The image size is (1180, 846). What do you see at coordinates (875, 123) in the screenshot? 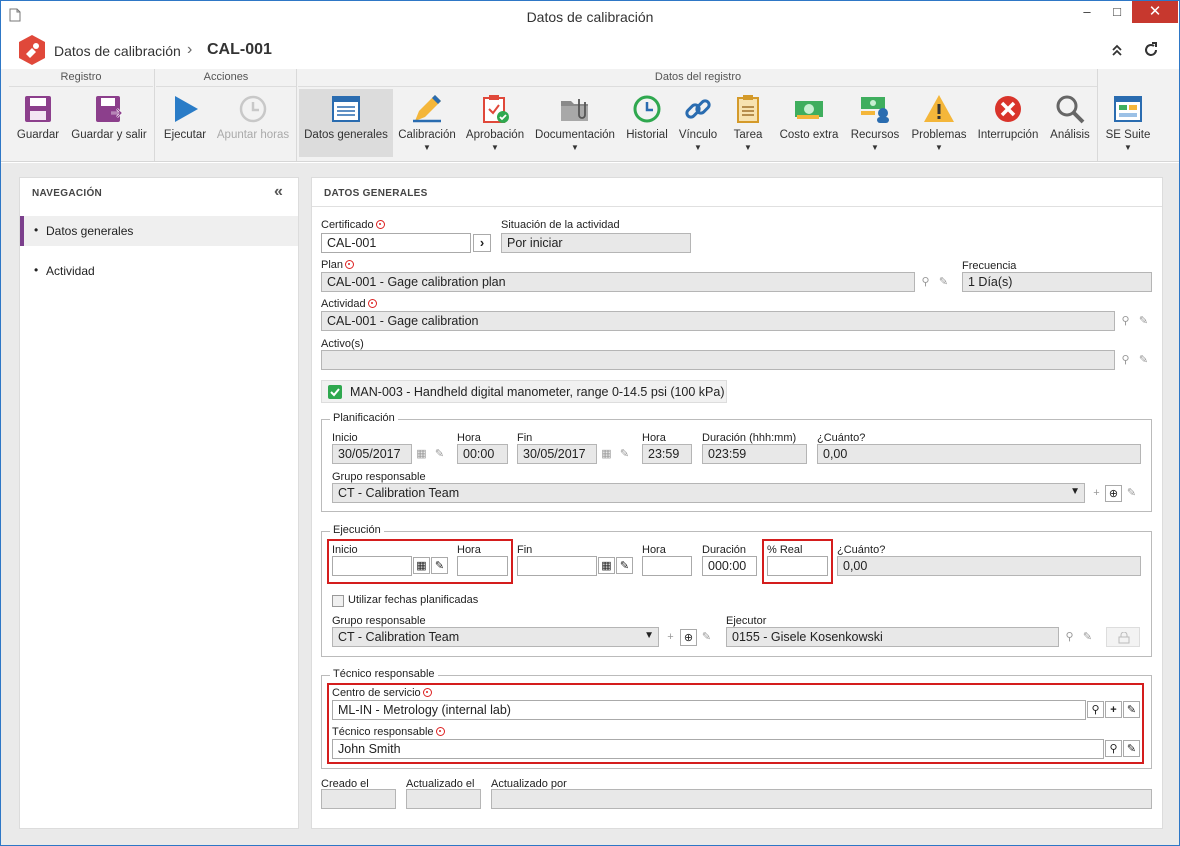
I see `recursos-button: Recursos ▼` at bounding box center [875, 123].